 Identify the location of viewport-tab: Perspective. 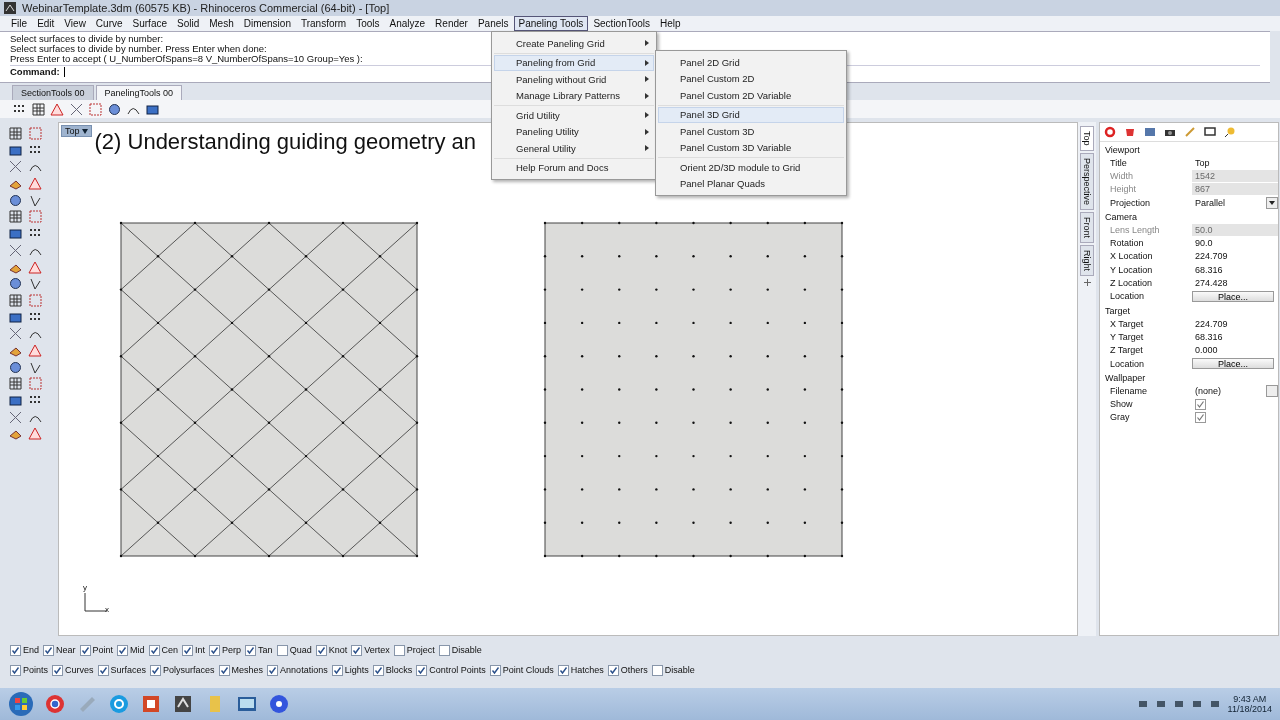
(1087, 181).